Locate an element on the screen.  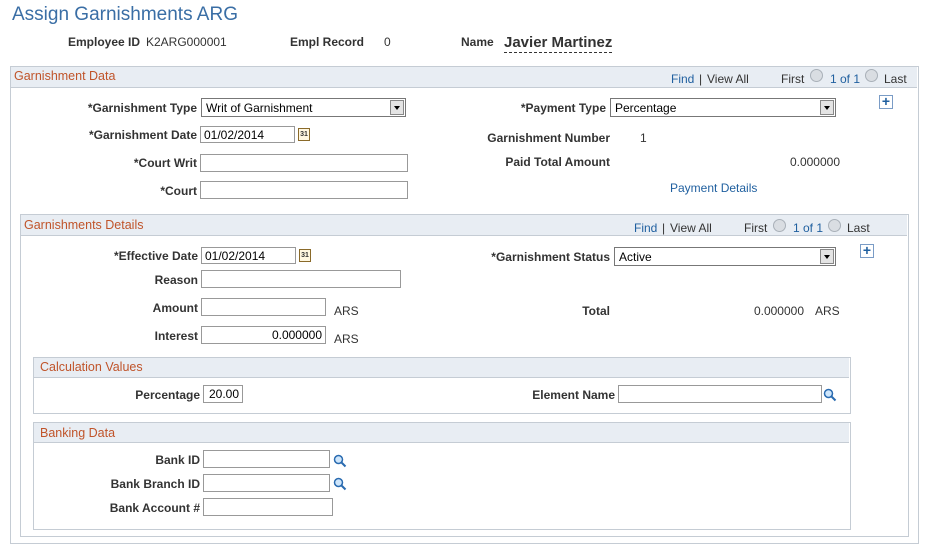
find-link: Find is located at coordinates (682, 79).